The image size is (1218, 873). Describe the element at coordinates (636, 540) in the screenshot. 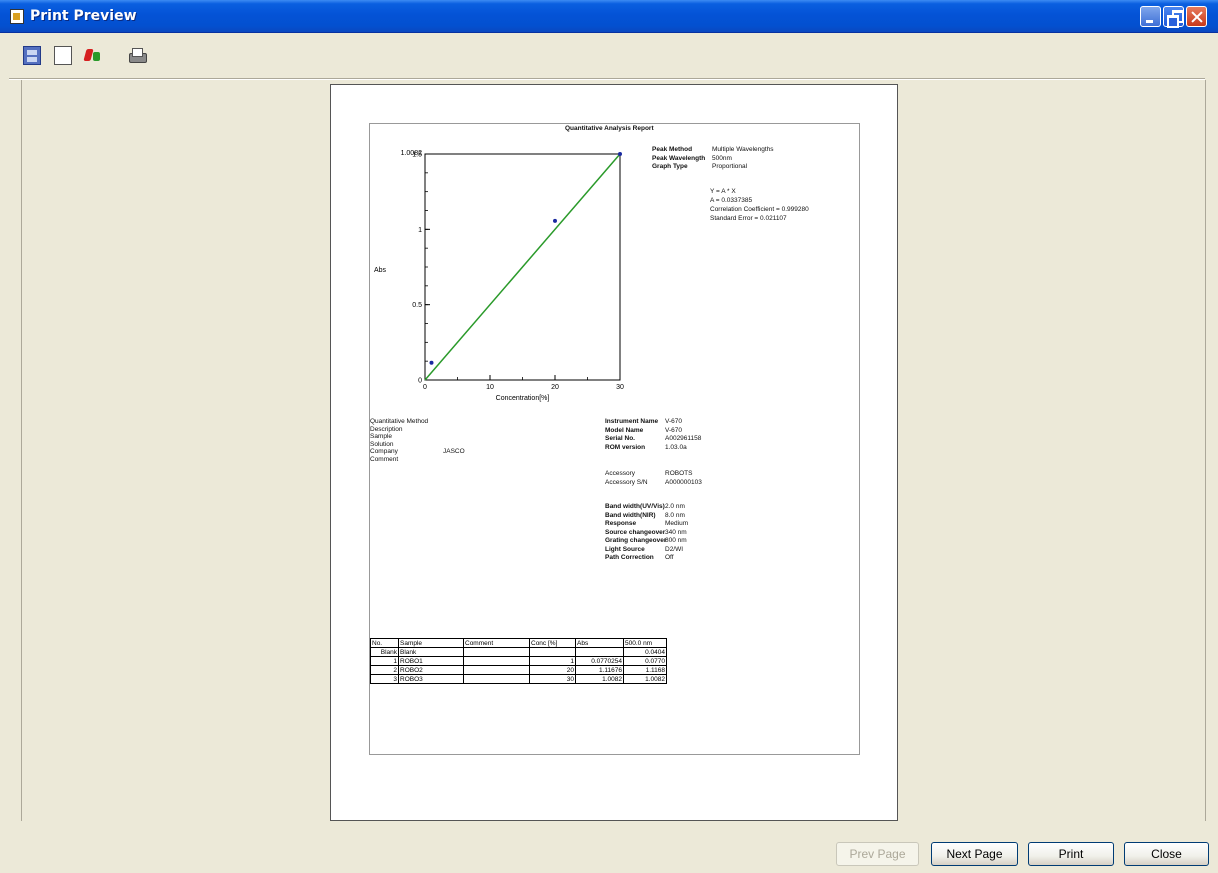

I see `info-label: Grating changeover` at that location.